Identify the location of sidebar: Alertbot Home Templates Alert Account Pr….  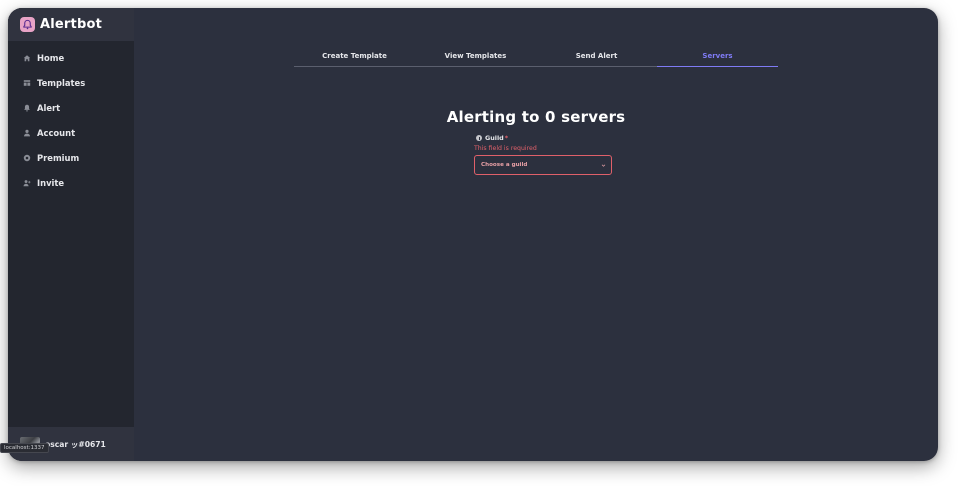
(71, 234).